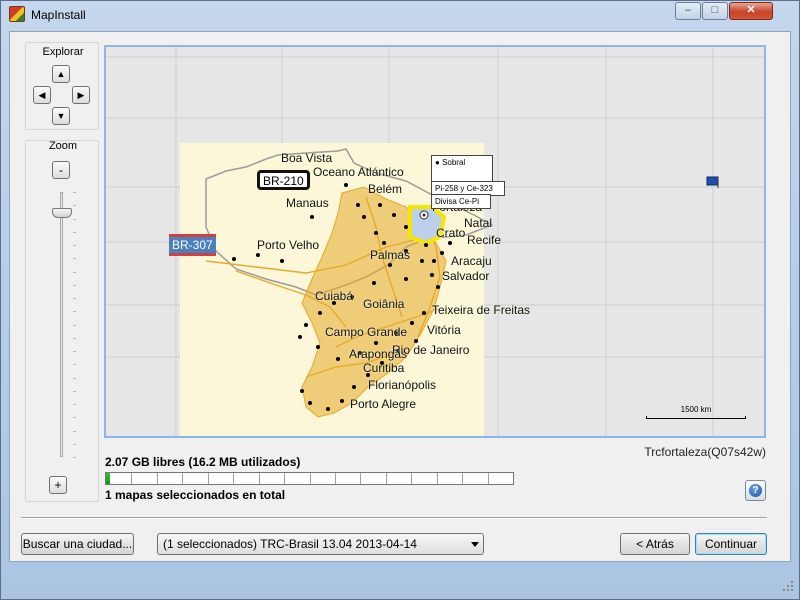  Describe the element at coordinates (431, 350) in the screenshot. I see `label-rio: Rio de Janeiro` at that location.